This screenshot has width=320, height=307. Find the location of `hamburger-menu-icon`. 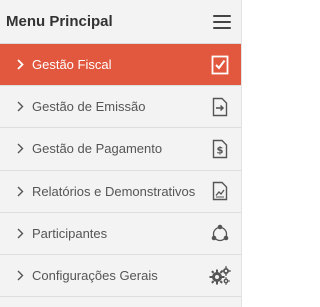

hamburger-menu-icon is located at coordinates (222, 21).